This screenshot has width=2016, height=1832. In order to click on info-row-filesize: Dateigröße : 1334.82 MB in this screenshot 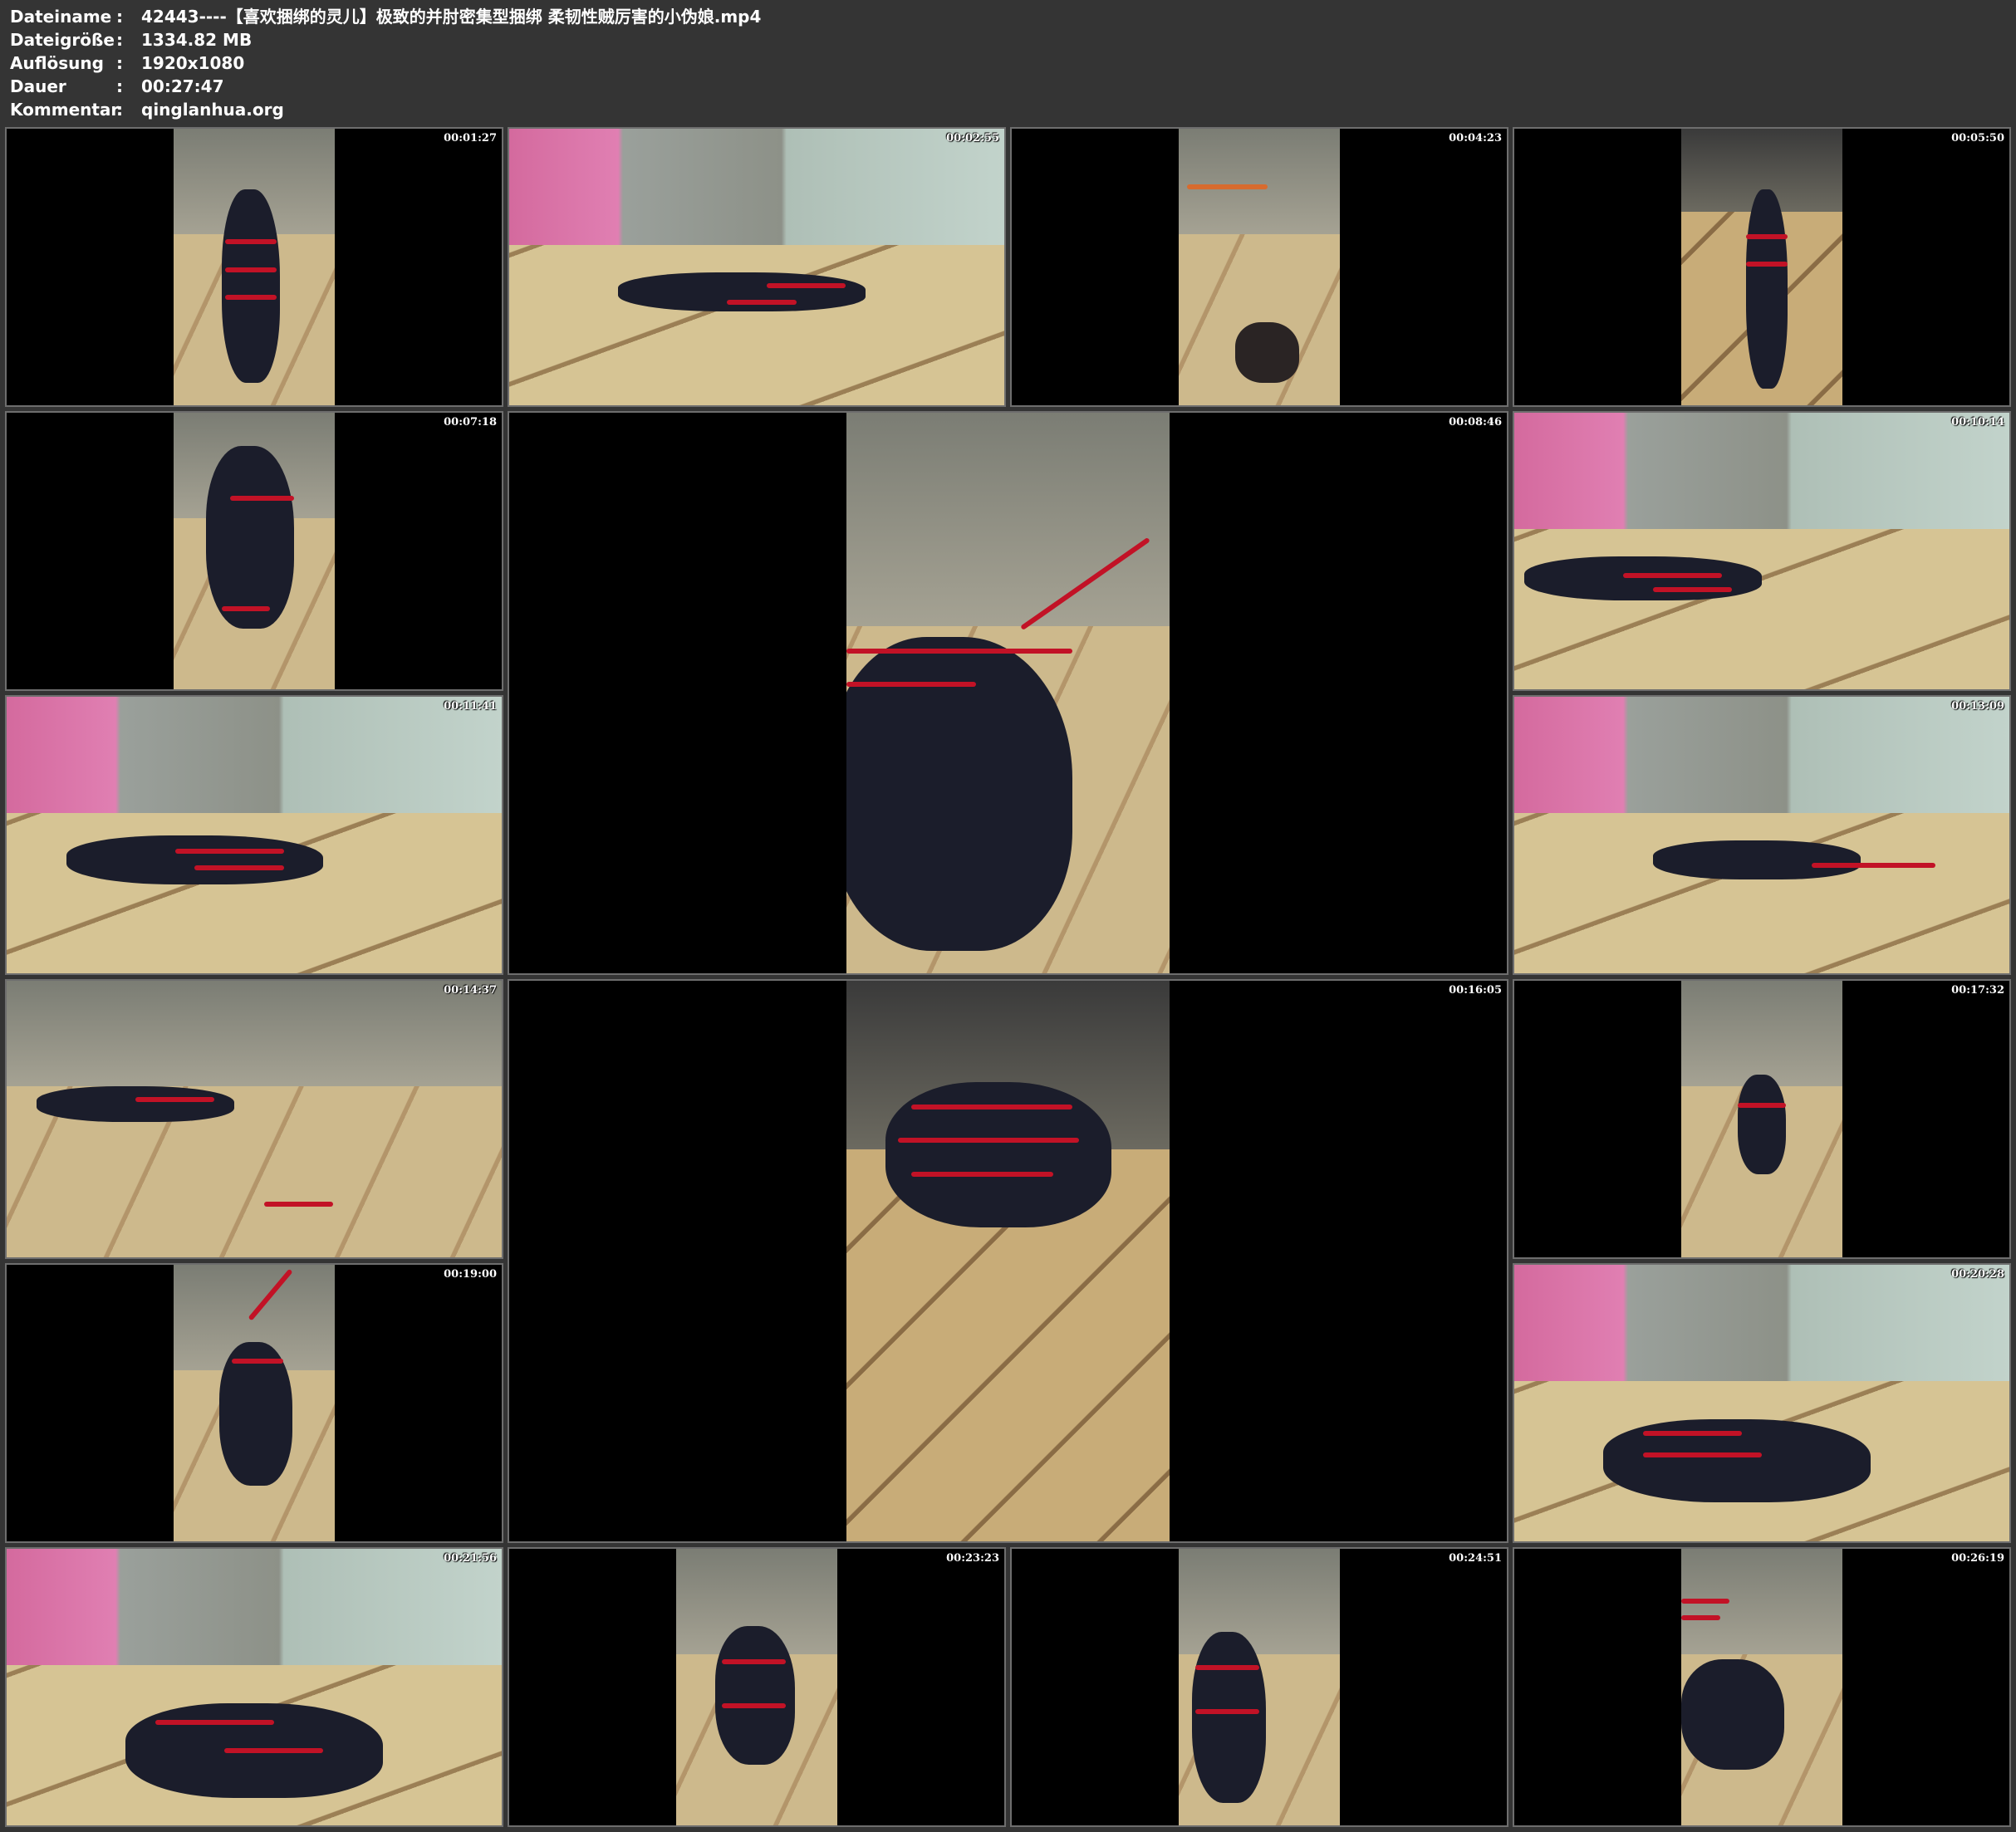, I will do `click(385, 39)`.